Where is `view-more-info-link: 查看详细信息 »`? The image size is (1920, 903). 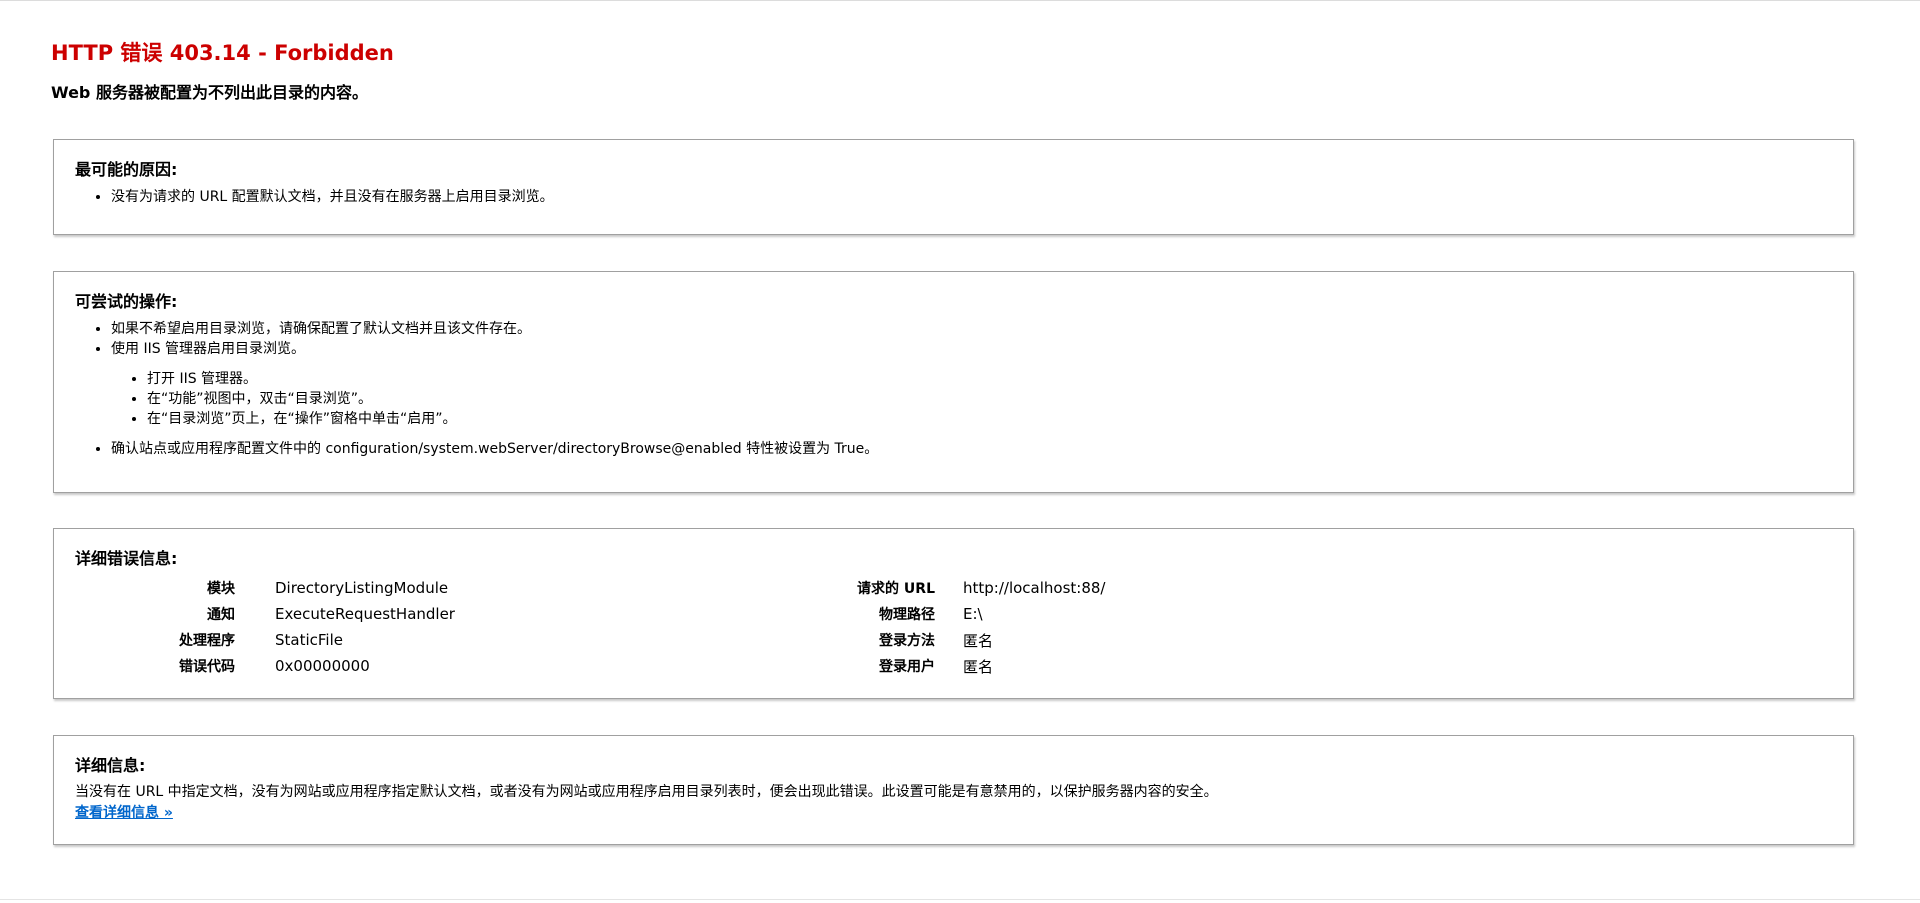
view-more-info-link: 查看详细信息 » is located at coordinates (124, 813).